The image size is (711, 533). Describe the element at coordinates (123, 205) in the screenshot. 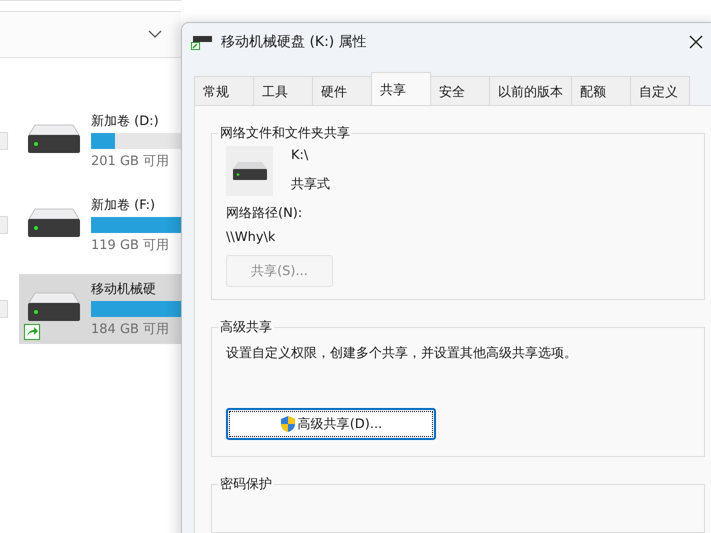

I see `drive-name: 新加卷 (F:)` at that location.